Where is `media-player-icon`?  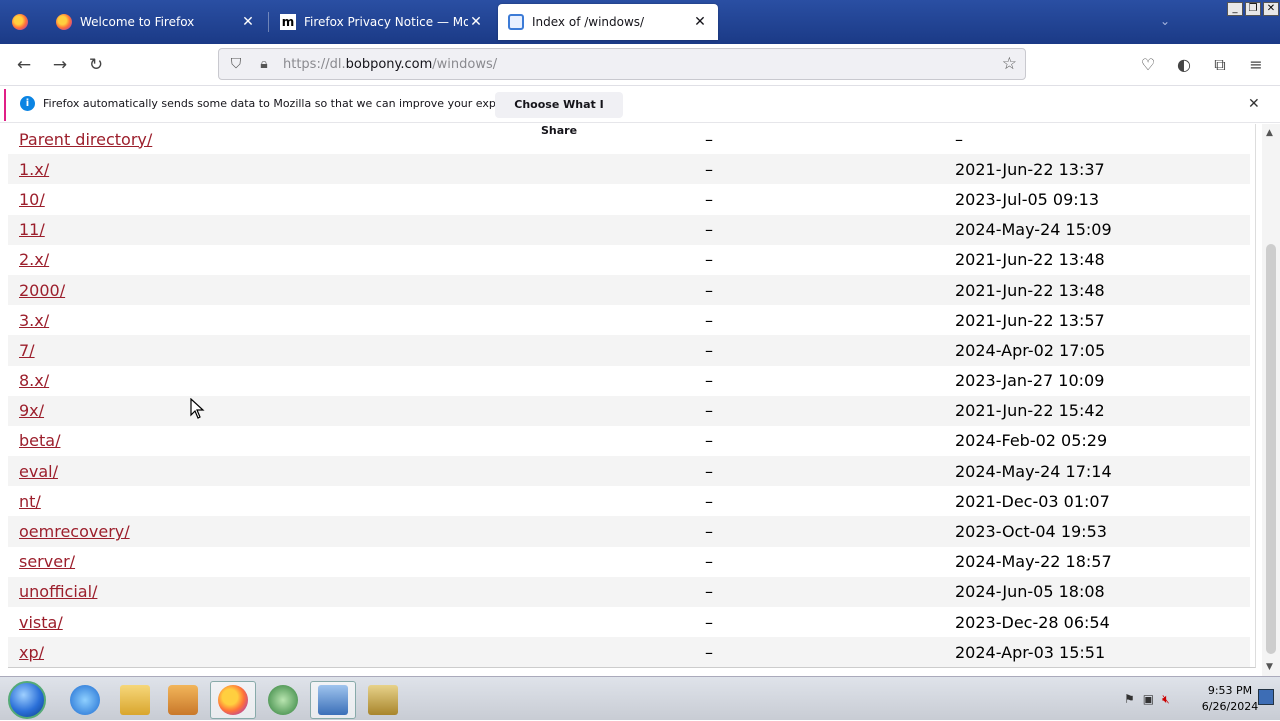 media-player-icon is located at coordinates (183, 700).